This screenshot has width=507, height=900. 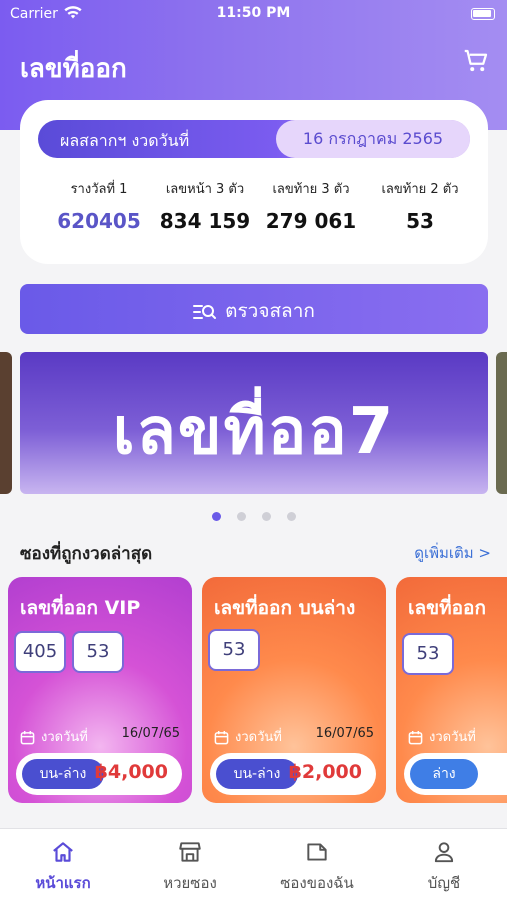 What do you see at coordinates (254, 432) in the screenshot?
I see `banner-logo-text: เลขที่ออ7` at bounding box center [254, 432].